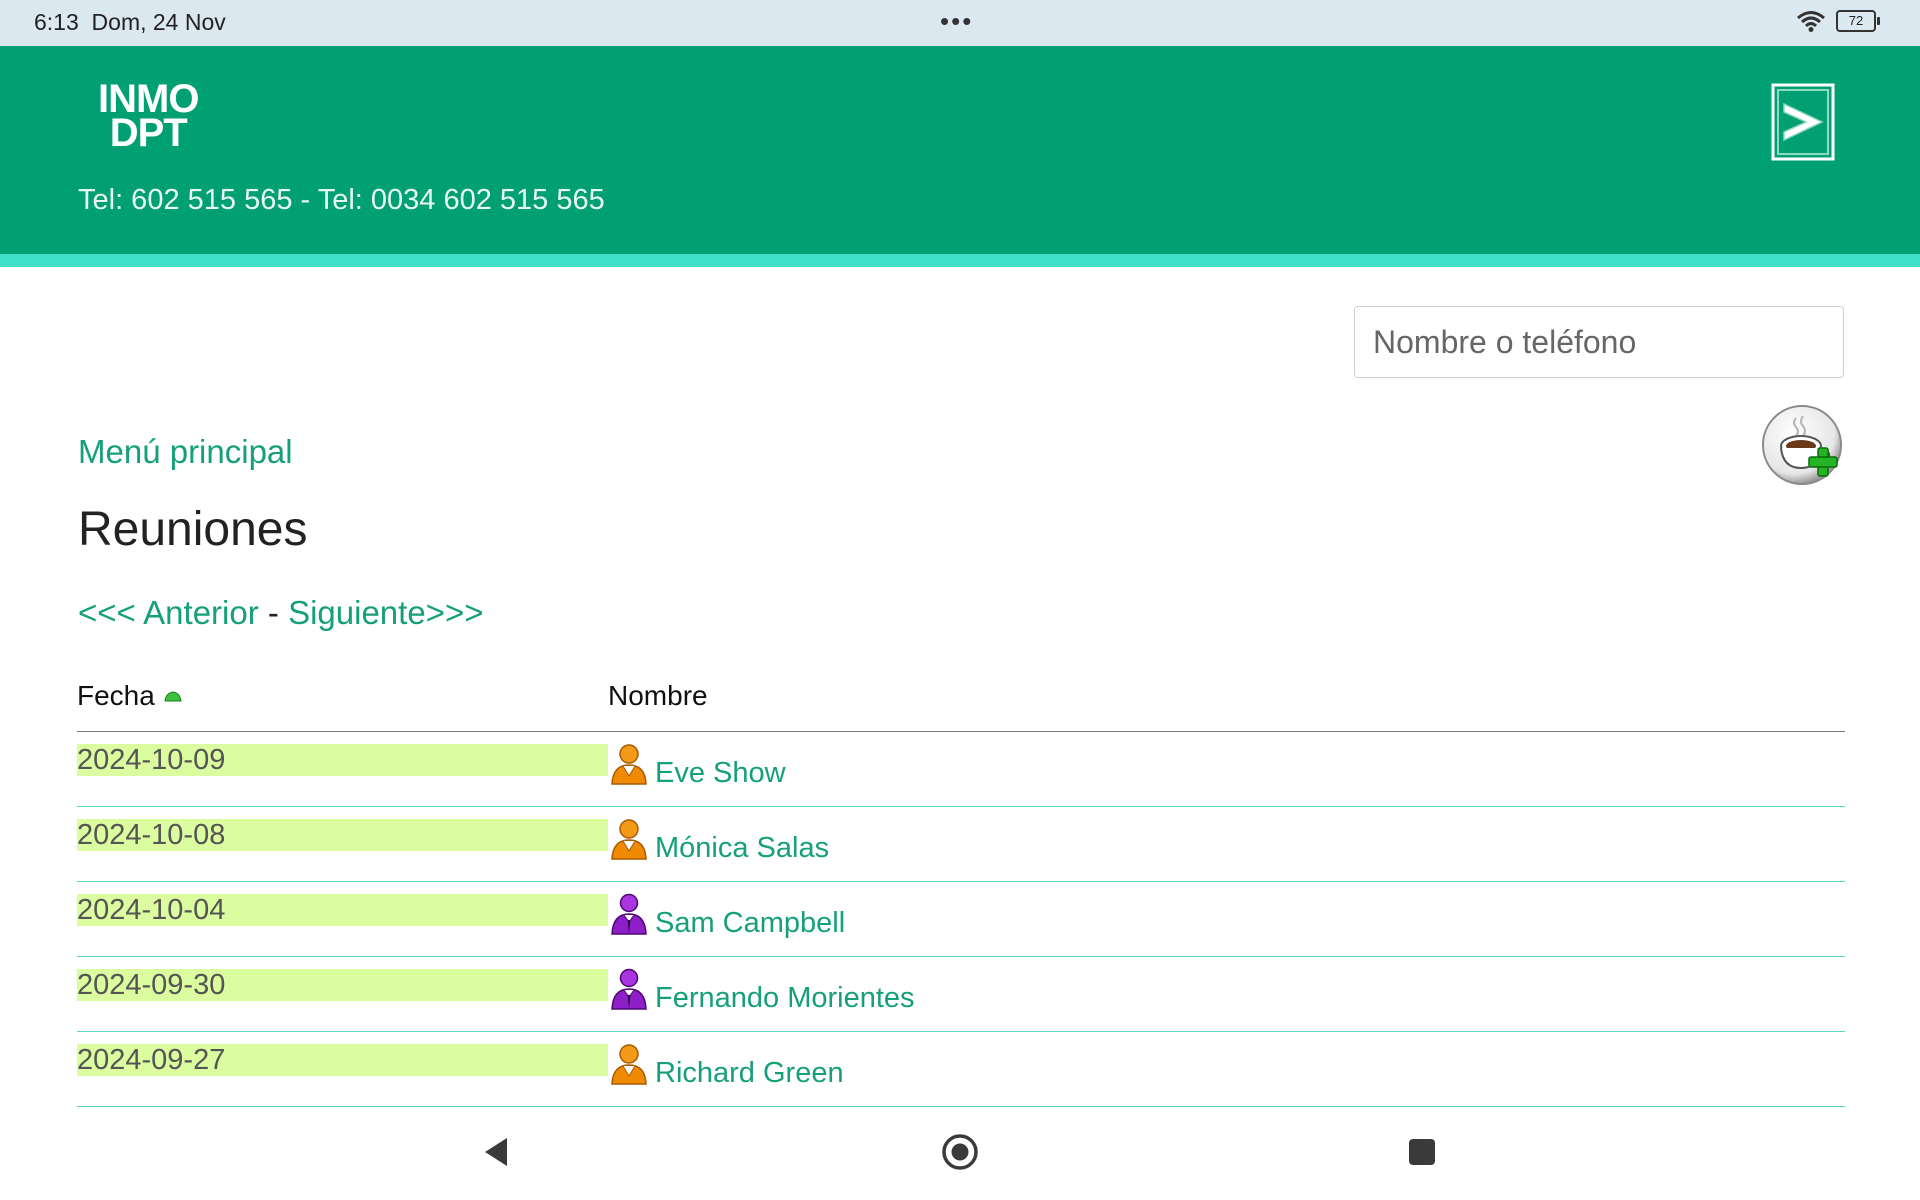  What do you see at coordinates (720, 773) in the screenshot?
I see `person-link: Eve Show` at bounding box center [720, 773].